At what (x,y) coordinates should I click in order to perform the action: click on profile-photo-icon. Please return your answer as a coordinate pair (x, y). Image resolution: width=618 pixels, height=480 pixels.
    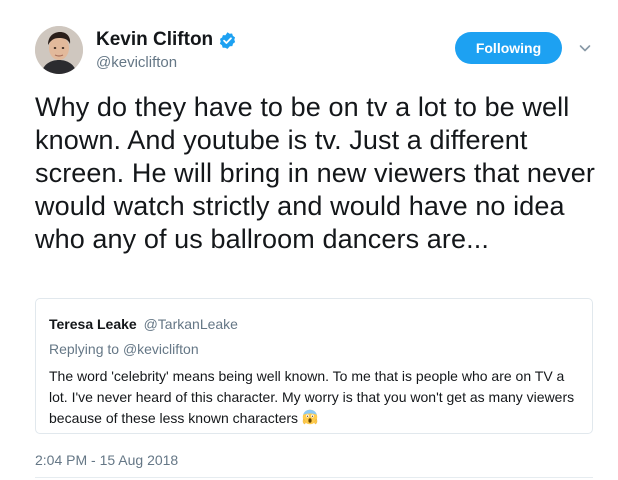
    Looking at the image, I should click on (59, 50).